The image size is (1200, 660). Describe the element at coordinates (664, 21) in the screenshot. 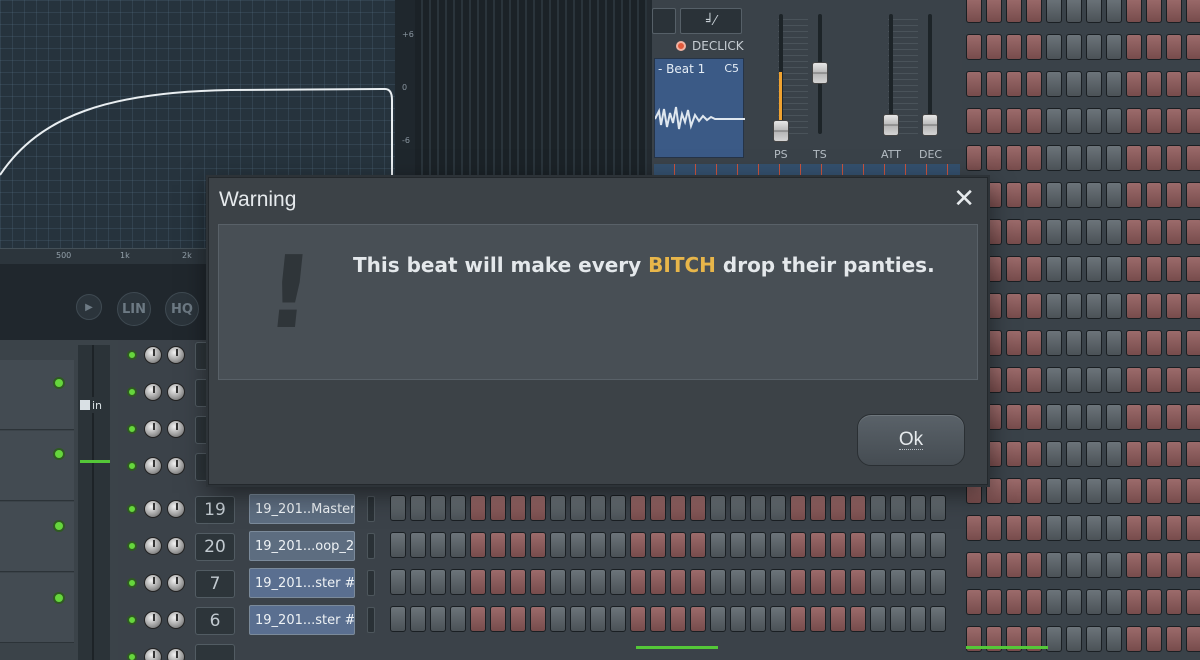

I see `sampler-button-left` at that location.